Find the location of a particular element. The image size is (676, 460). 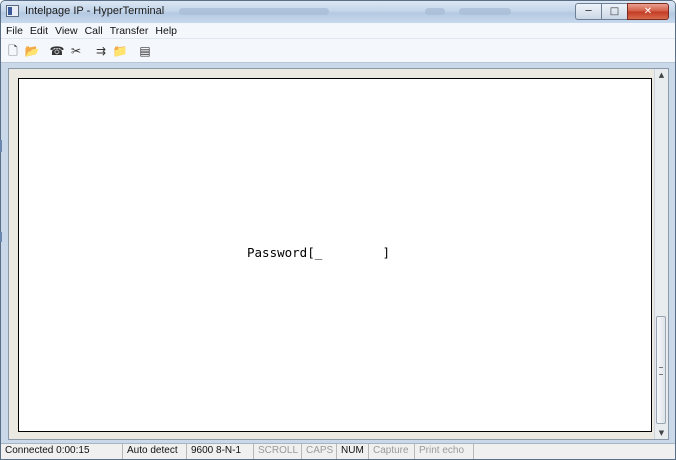

menu-bar: File Edit View Call Transfer Help is located at coordinates (338, 31).